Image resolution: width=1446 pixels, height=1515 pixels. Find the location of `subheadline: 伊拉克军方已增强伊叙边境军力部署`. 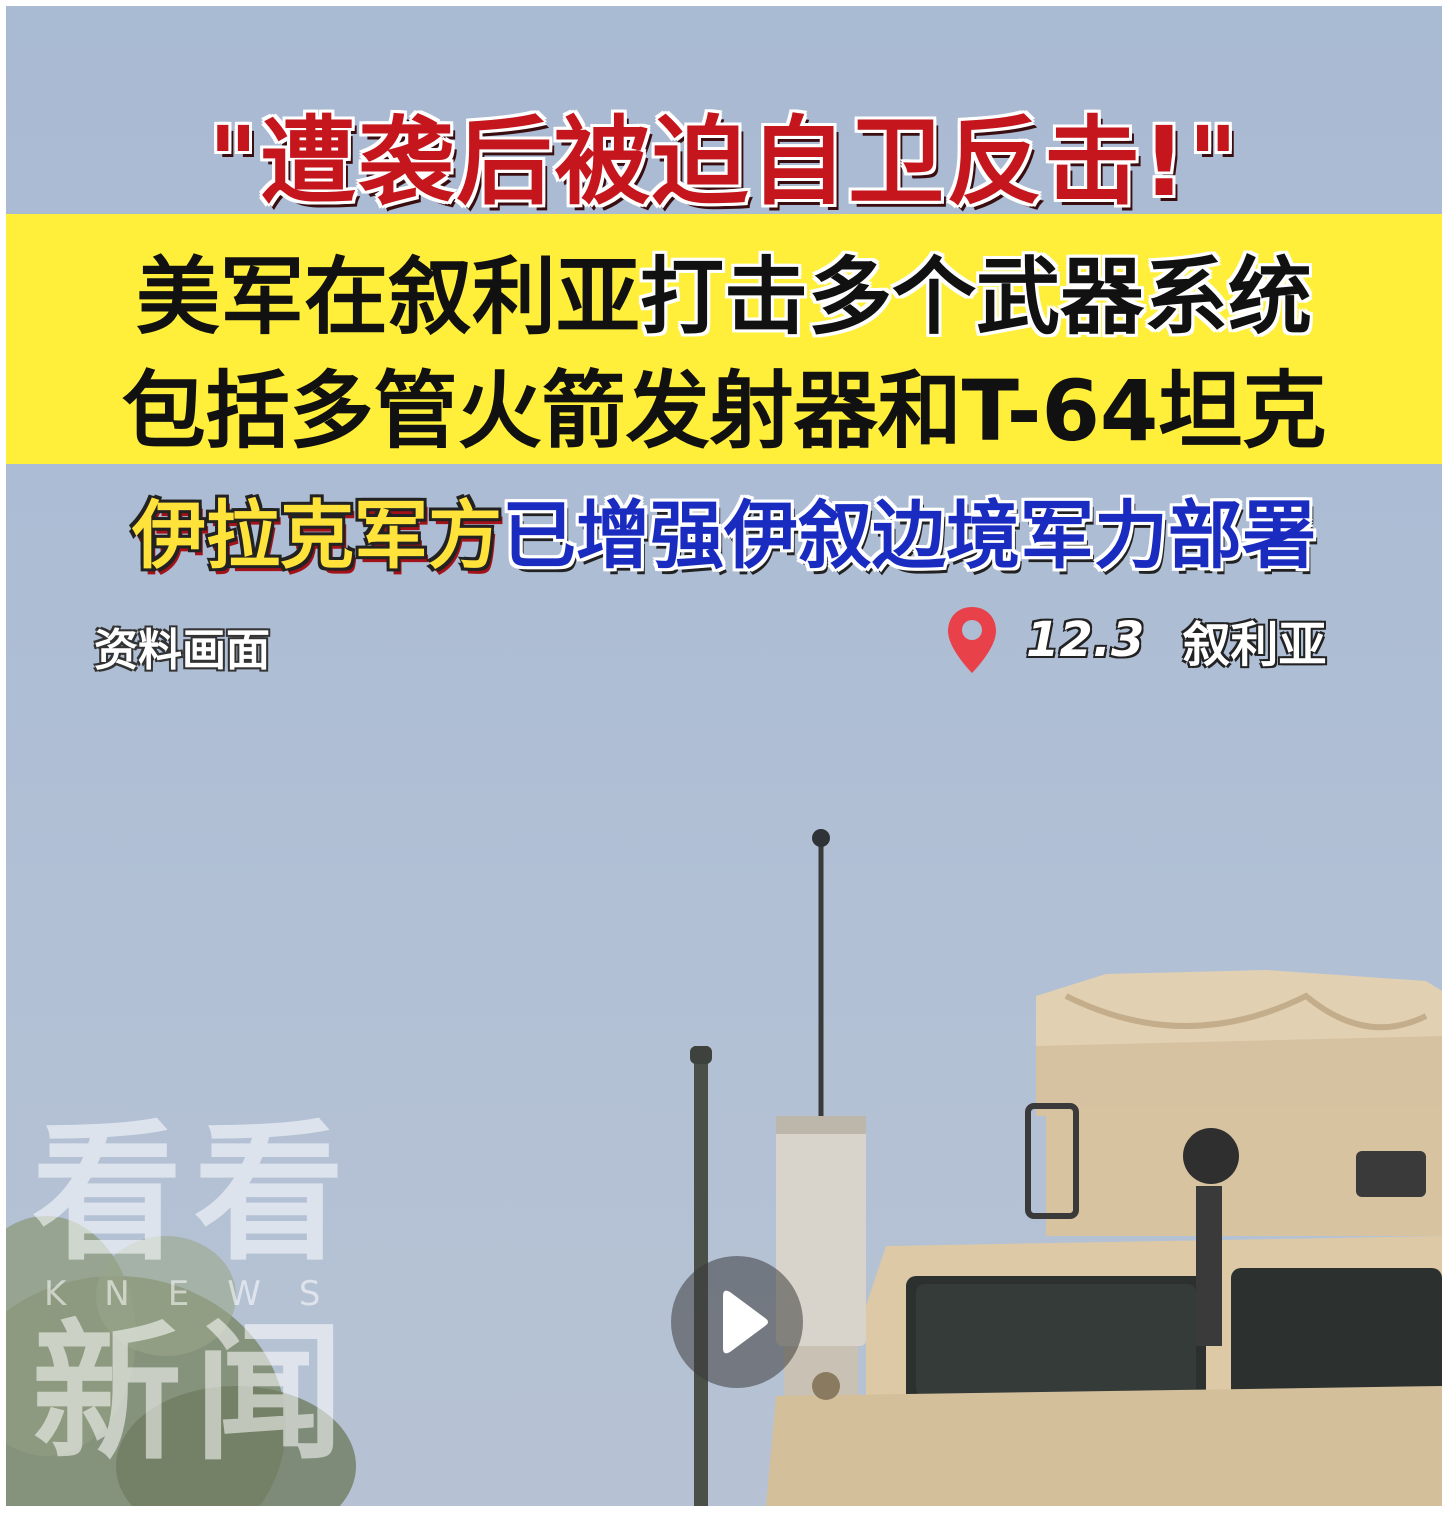

subheadline: 伊拉克军方已增强伊叙边境军力部署 is located at coordinates (724, 529).